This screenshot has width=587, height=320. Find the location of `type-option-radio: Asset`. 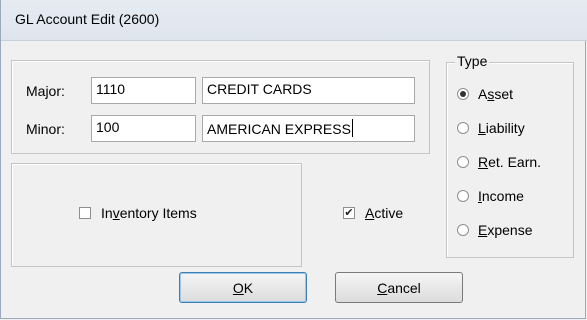

type-option-radio: Asset is located at coordinates (485, 94).